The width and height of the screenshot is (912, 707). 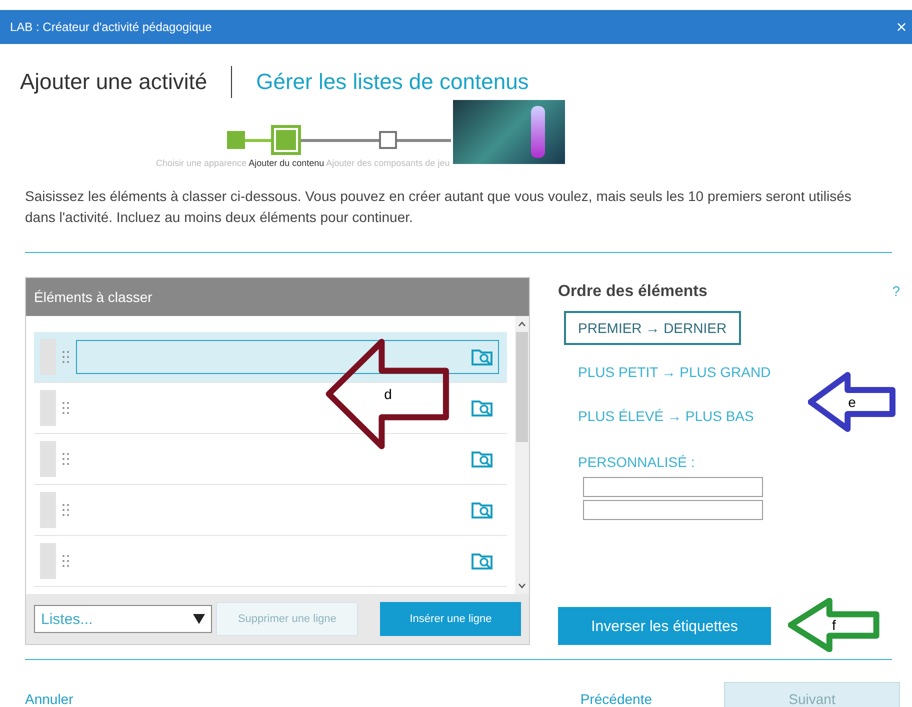 What do you see at coordinates (111, 27) in the screenshot?
I see `window-title: LAB : Créateur d'activité pédagogique` at bounding box center [111, 27].